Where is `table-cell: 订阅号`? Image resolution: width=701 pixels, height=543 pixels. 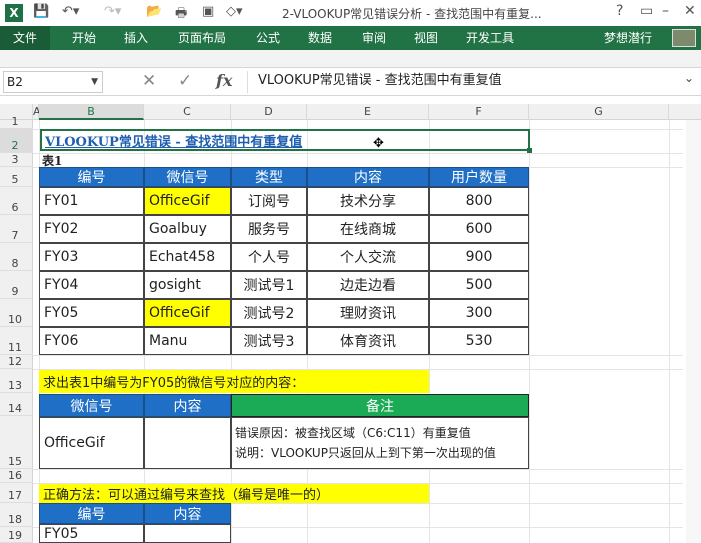 table-cell: 订阅号 is located at coordinates (269, 201).